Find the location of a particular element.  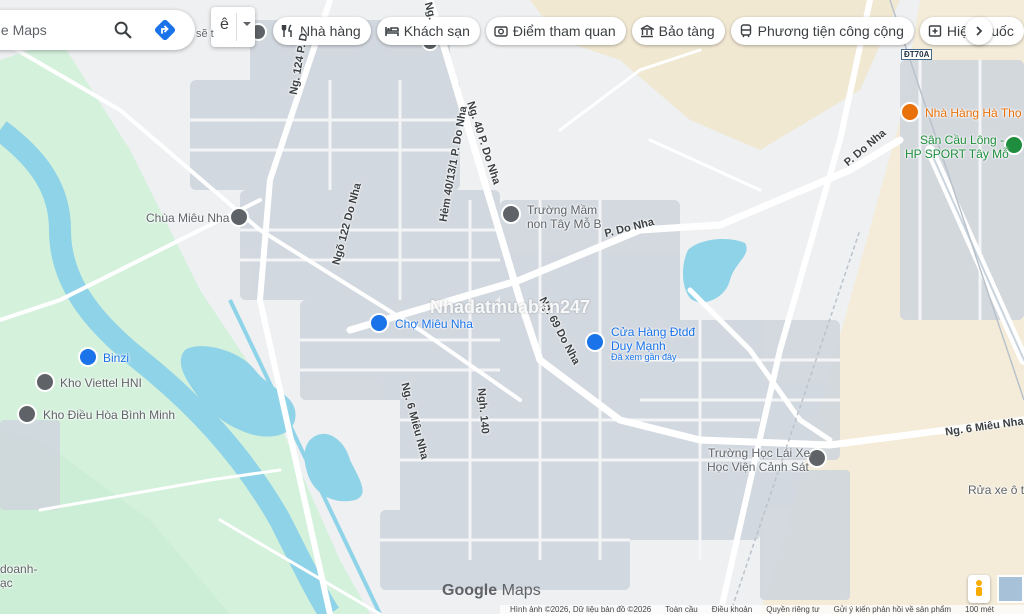

chip-label: Bảo tàng is located at coordinates (686, 31).